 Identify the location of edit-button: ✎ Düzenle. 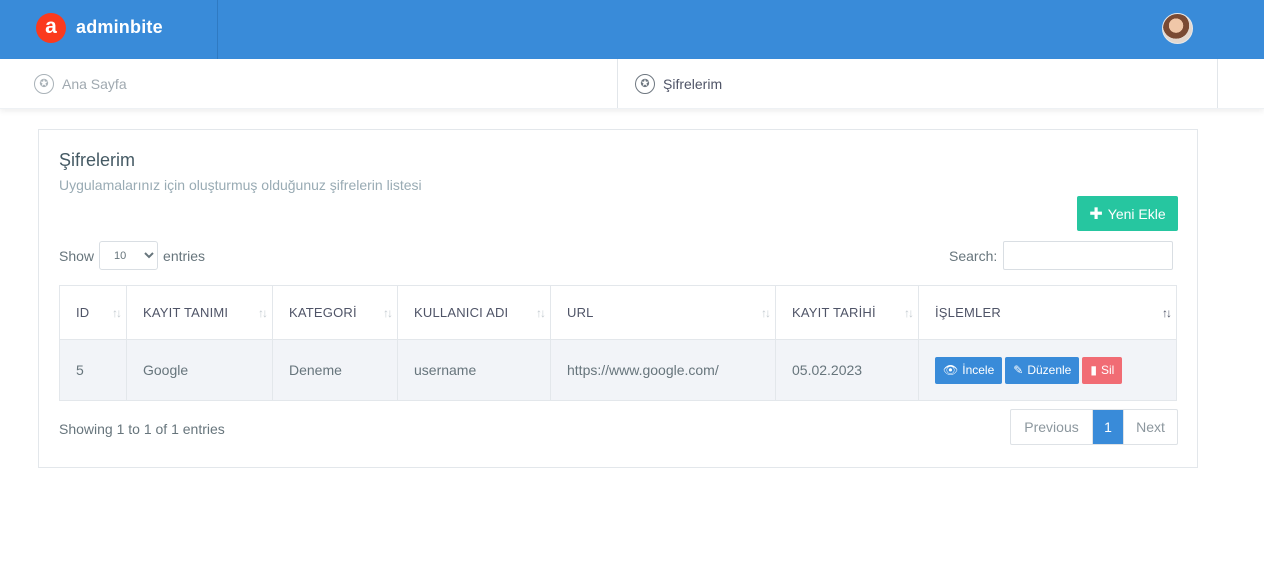
(1042, 370).